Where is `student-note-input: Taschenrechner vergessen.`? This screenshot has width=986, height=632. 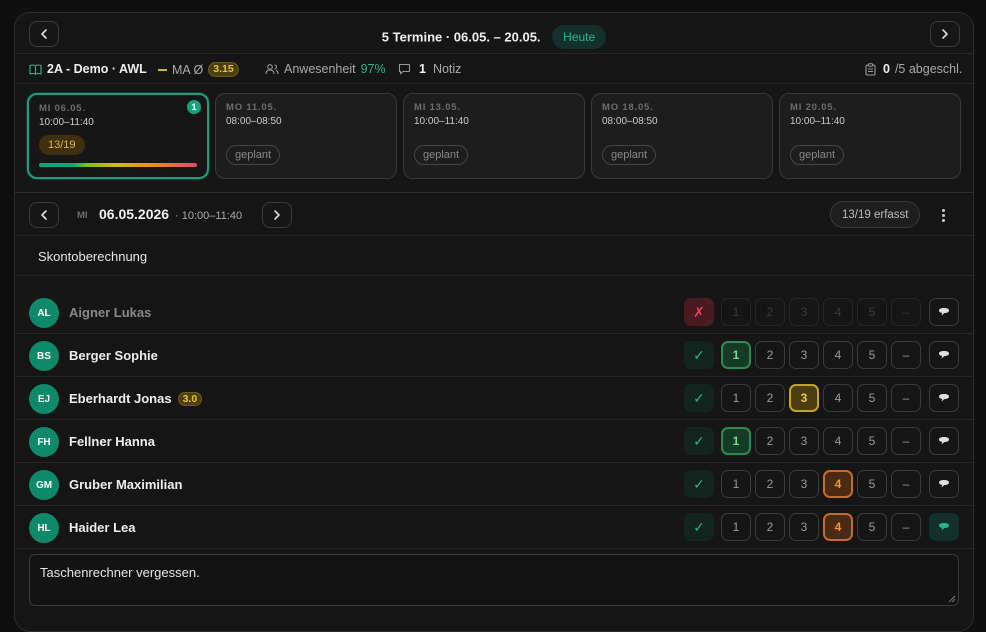
student-note-input: Taschenrechner vergessen. is located at coordinates (494, 580).